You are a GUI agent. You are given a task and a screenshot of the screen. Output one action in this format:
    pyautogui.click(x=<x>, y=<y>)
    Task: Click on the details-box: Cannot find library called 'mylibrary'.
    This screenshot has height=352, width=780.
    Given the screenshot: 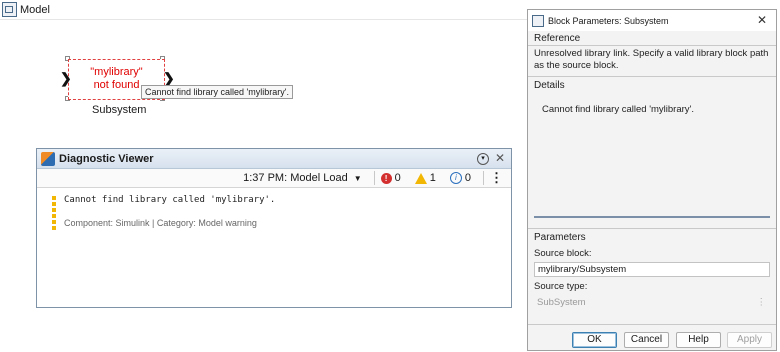 What is the action you would take?
    pyautogui.click(x=652, y=156)
    